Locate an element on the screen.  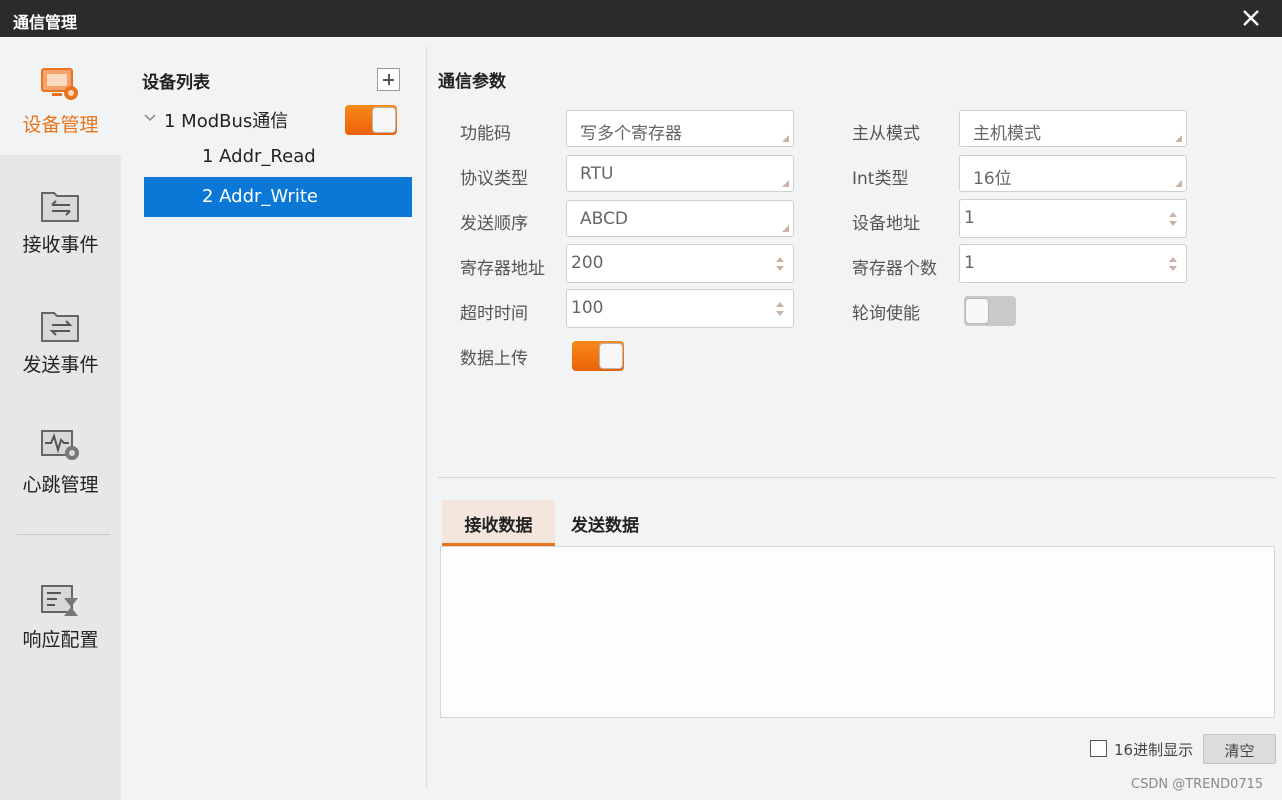
device-management-icon is located at coordinates (59, 84).